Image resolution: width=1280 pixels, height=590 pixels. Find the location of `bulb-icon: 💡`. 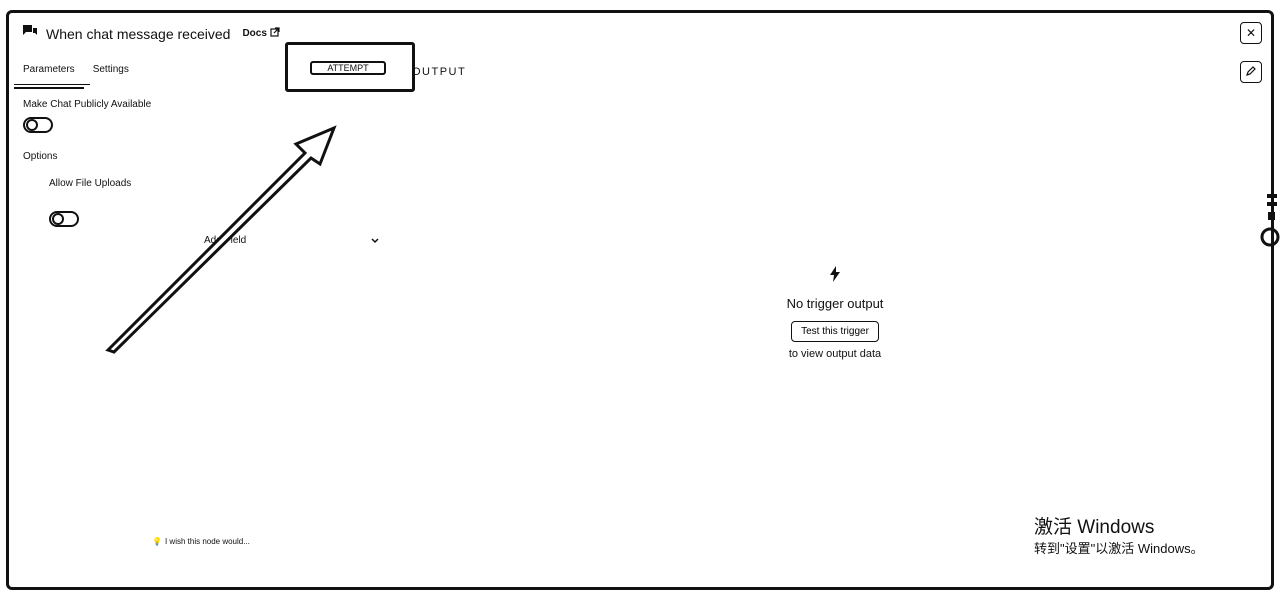

bulb-icon: 💡 is located at coordinates (157, 541).